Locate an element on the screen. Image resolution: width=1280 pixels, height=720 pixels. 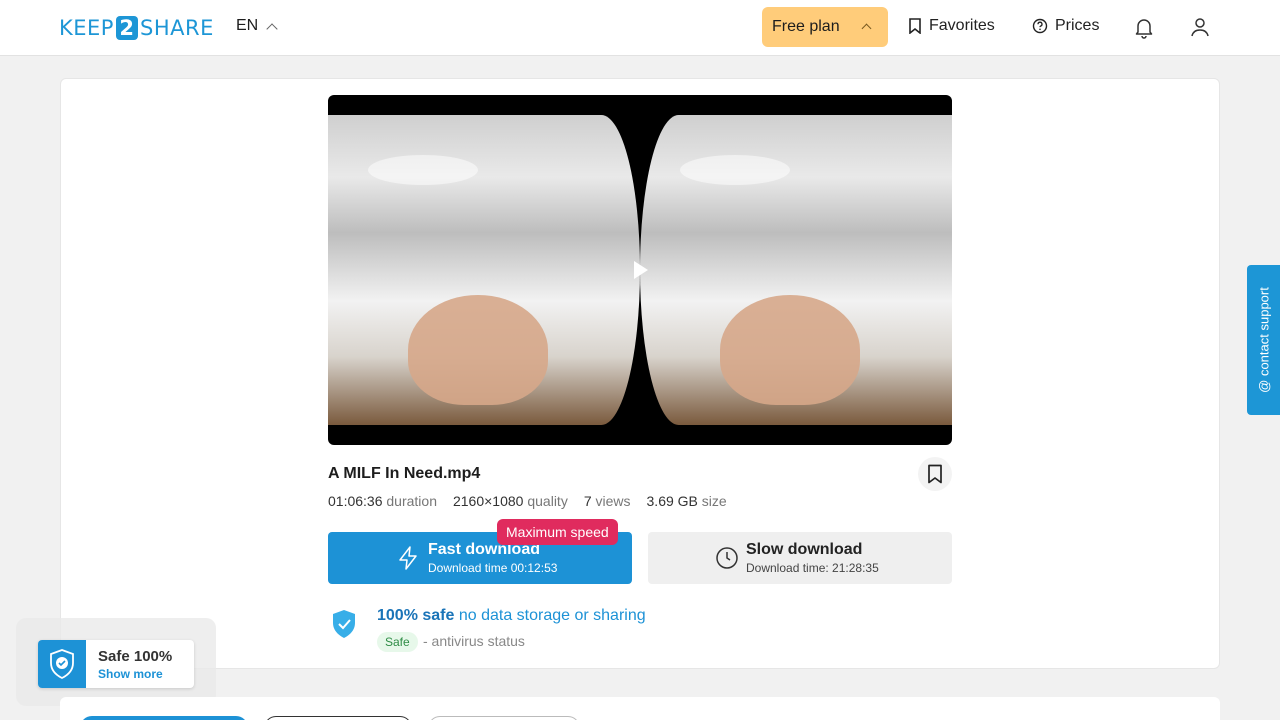
safe-widget-icon-box is located at coordinates (62, 664).